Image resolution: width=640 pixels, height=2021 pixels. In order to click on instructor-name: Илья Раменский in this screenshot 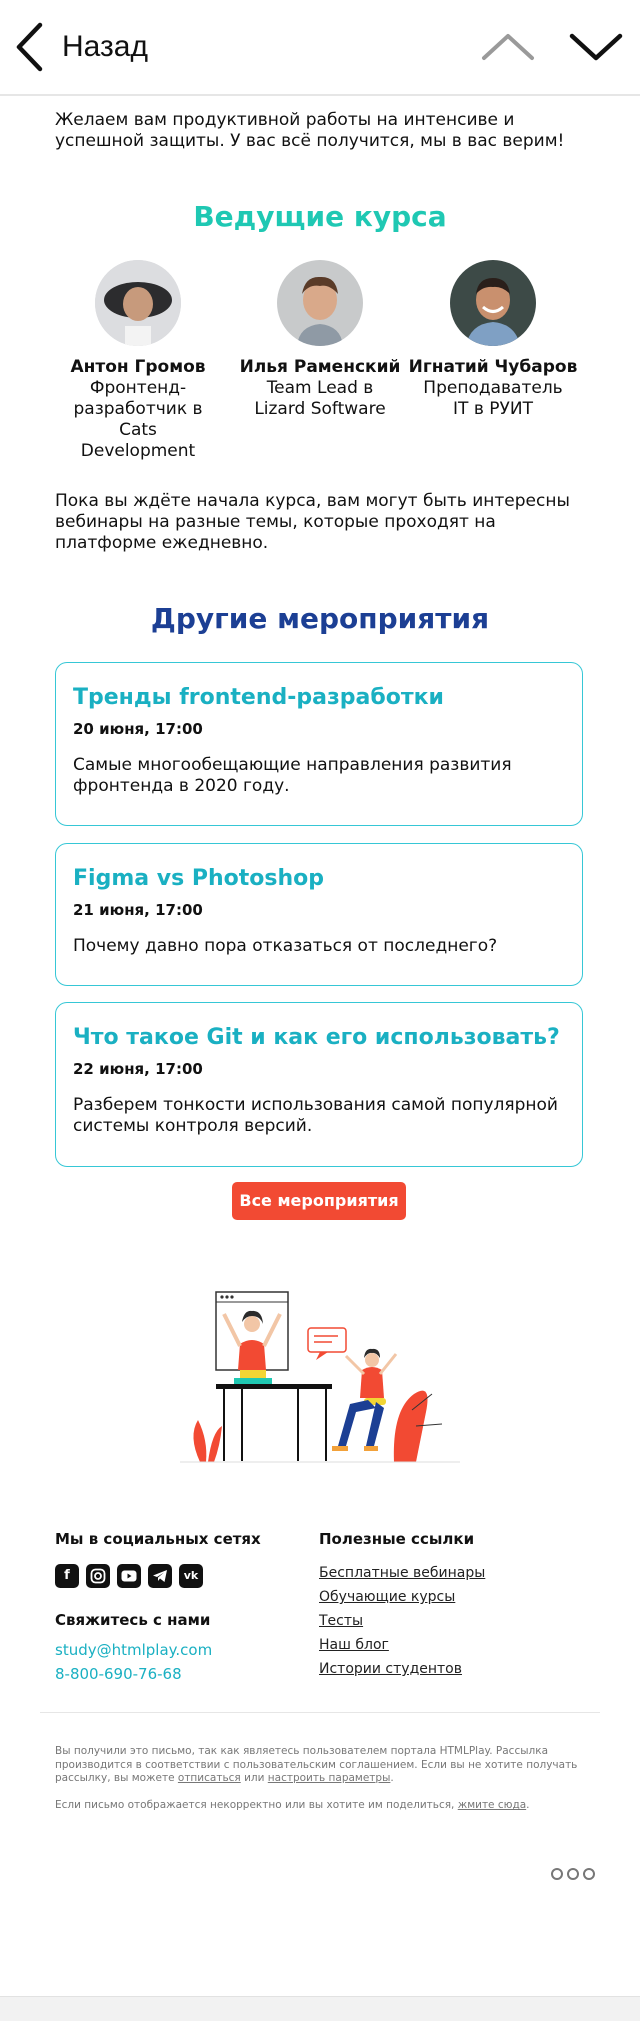, I will do `click(320, 367)`.